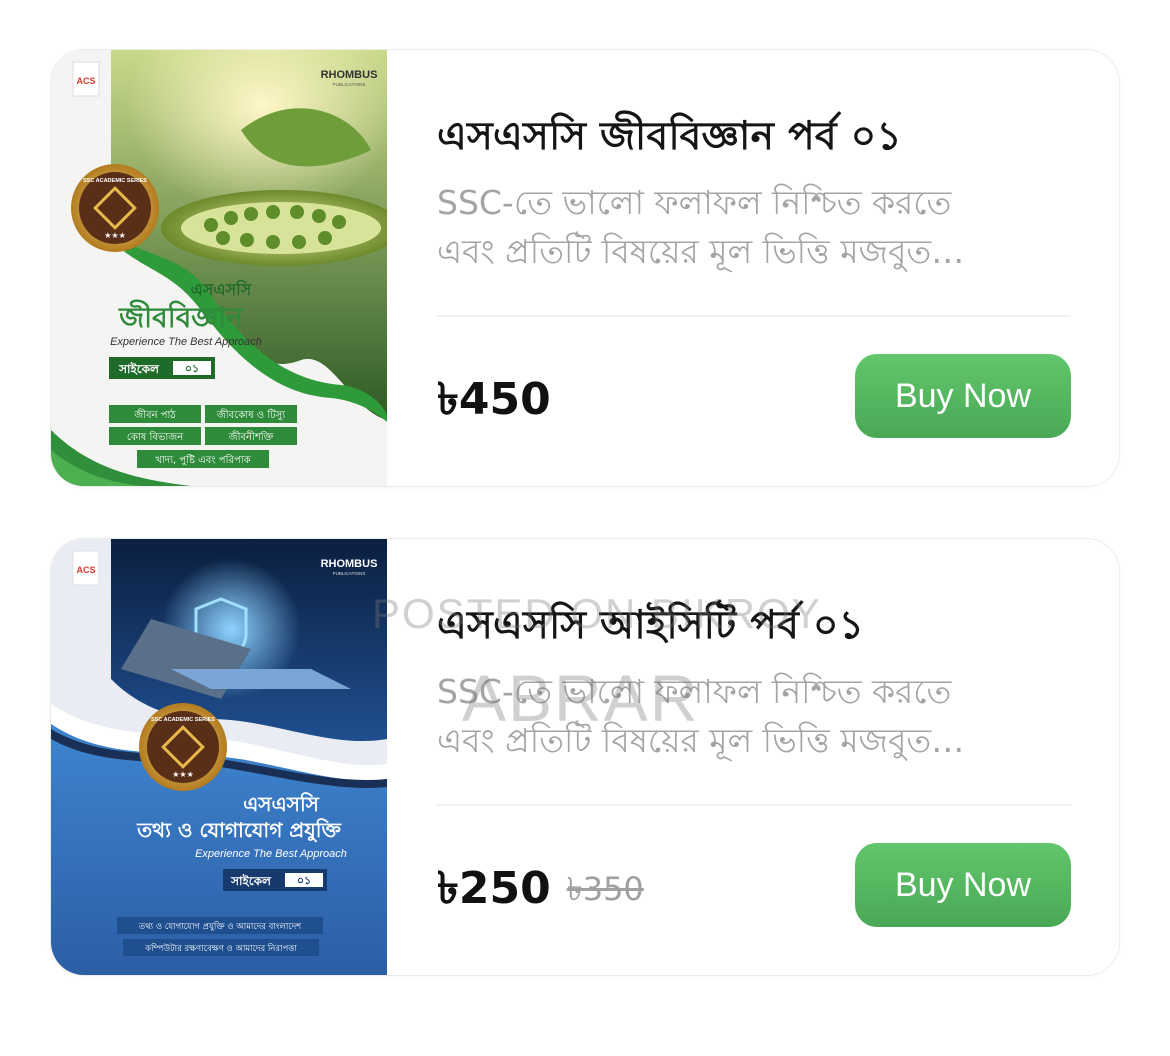  Describe the element at coordinates (650, 627) in the screenshot. I see `product-title: এসএসসি আইসিটি পর্ব ০১` at that location.